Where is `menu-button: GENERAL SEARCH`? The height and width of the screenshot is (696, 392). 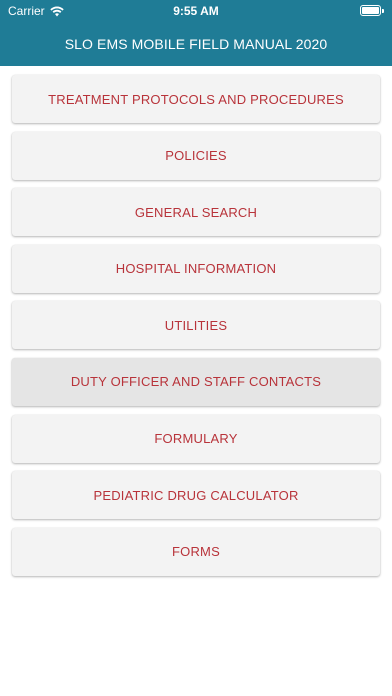
menu-button: GENERAL SEARCH is located at coordinates (196, 212).